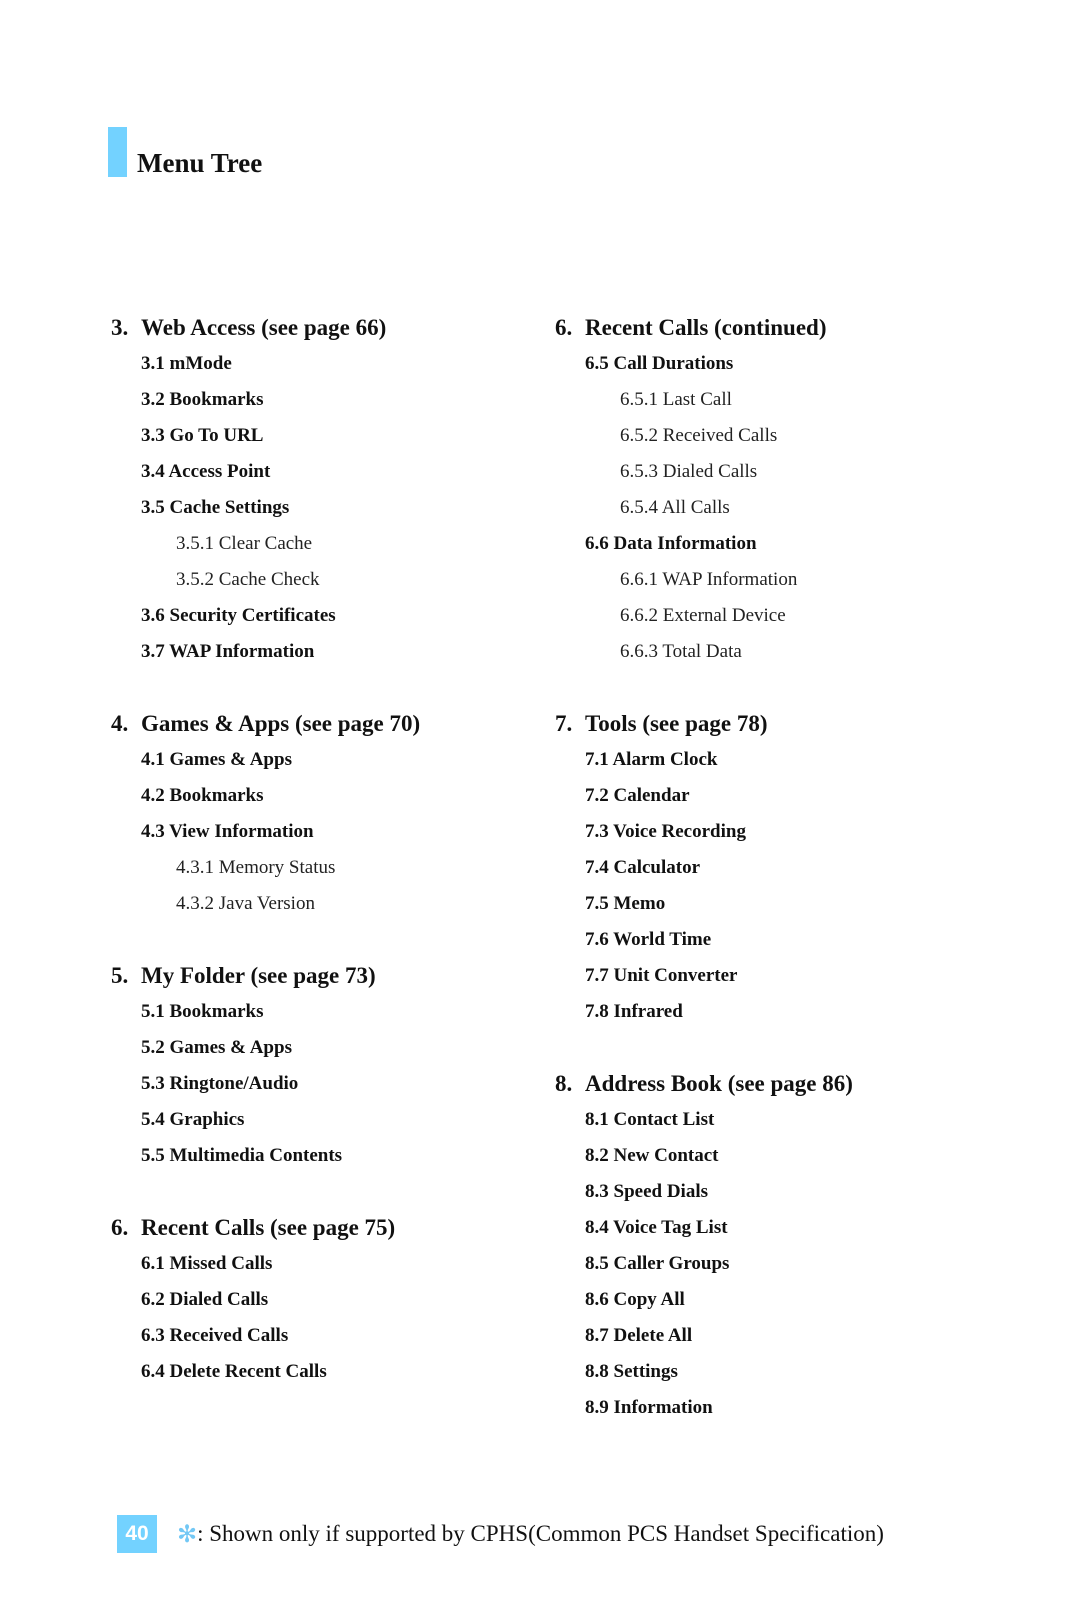  What do you see at coordinates (268, 1227) in the screenshot?
I see `section-title: Recent Calls (see page 75)` at bounding box center [268, 1227].